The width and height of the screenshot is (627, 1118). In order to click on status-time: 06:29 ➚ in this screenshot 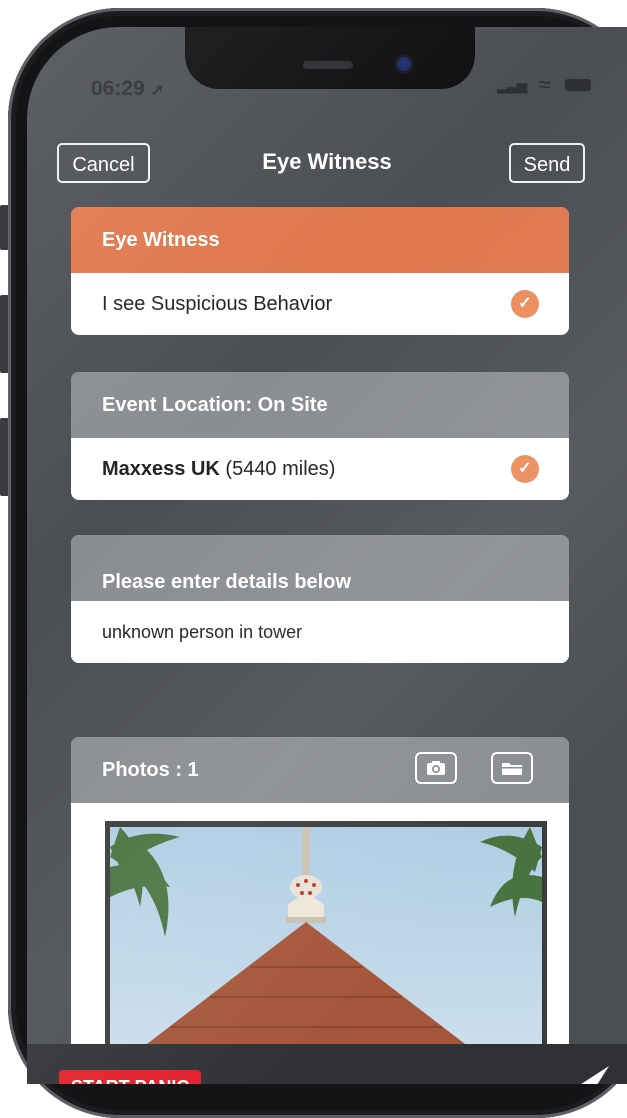, I will do `click(127, 88)`.